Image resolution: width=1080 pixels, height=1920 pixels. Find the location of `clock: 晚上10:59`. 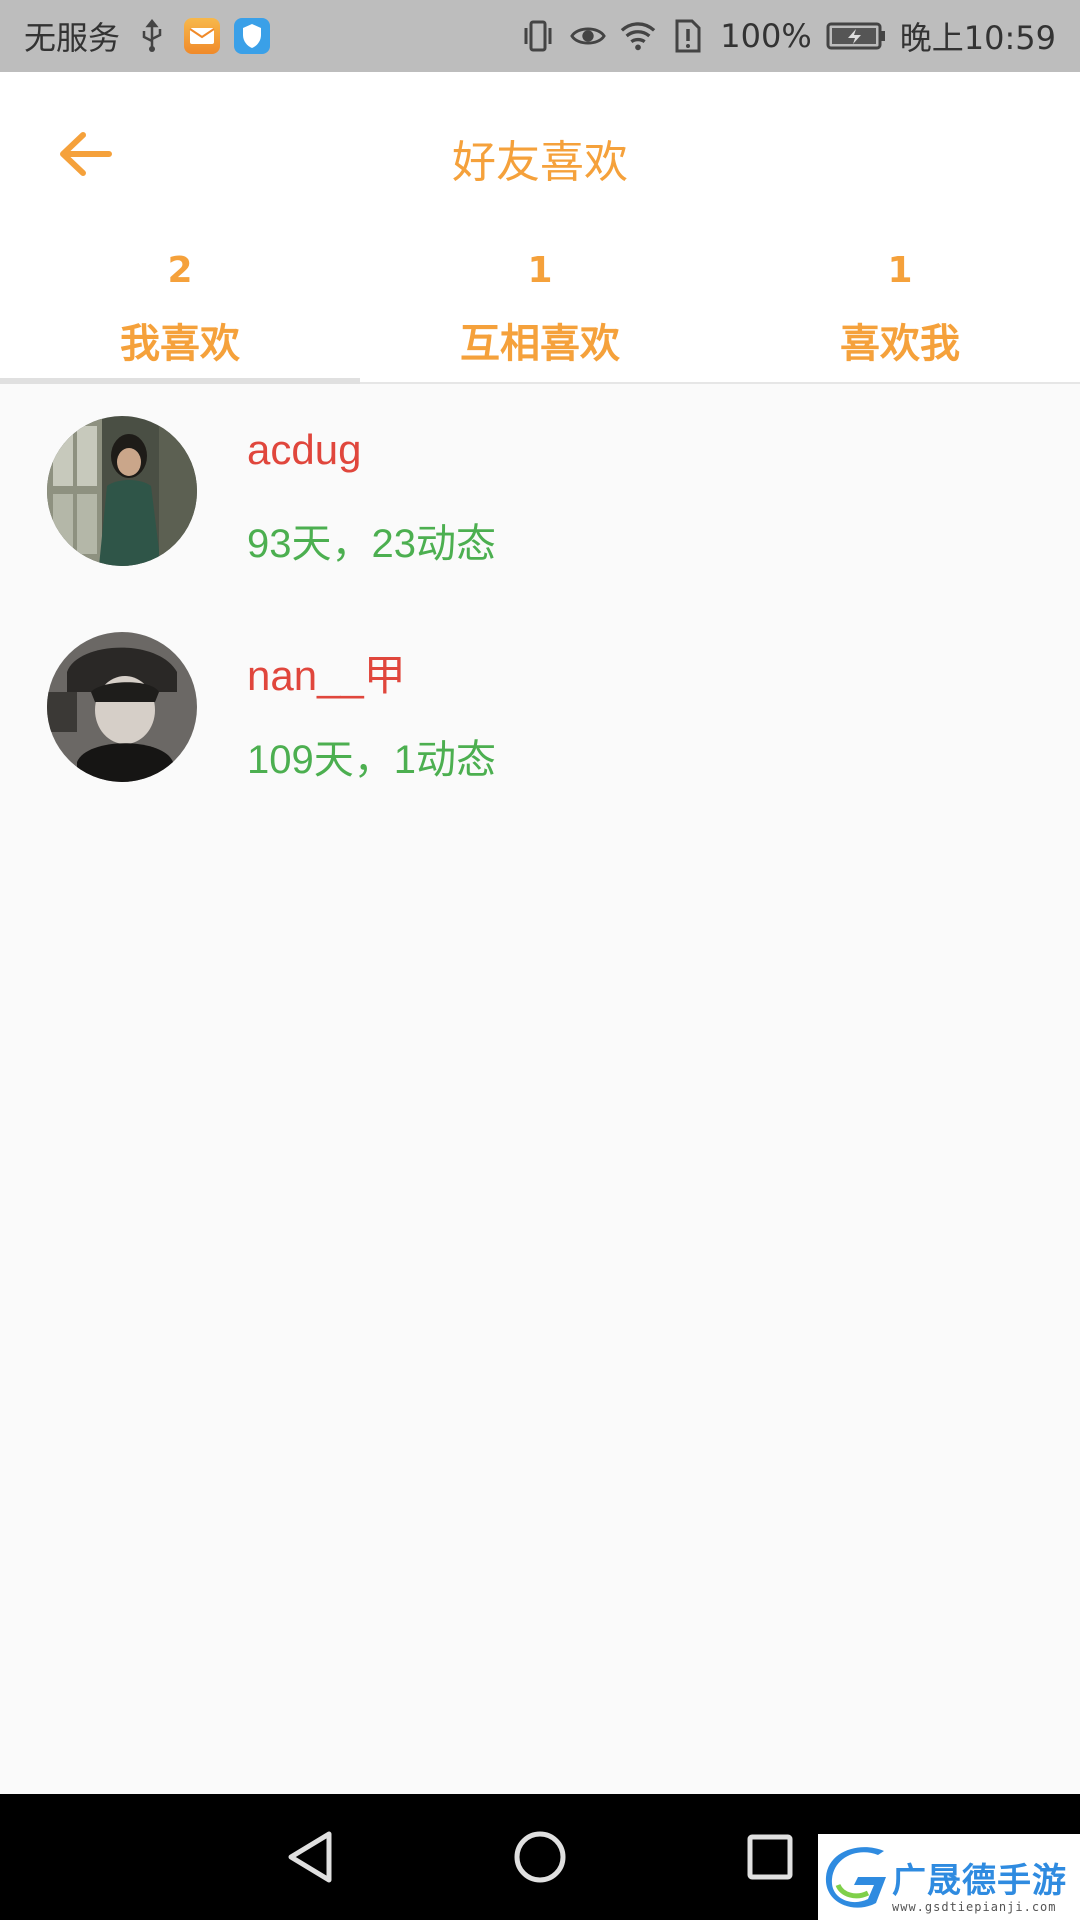

clock: 晚上10:59 is located at coordinates (977, 38).